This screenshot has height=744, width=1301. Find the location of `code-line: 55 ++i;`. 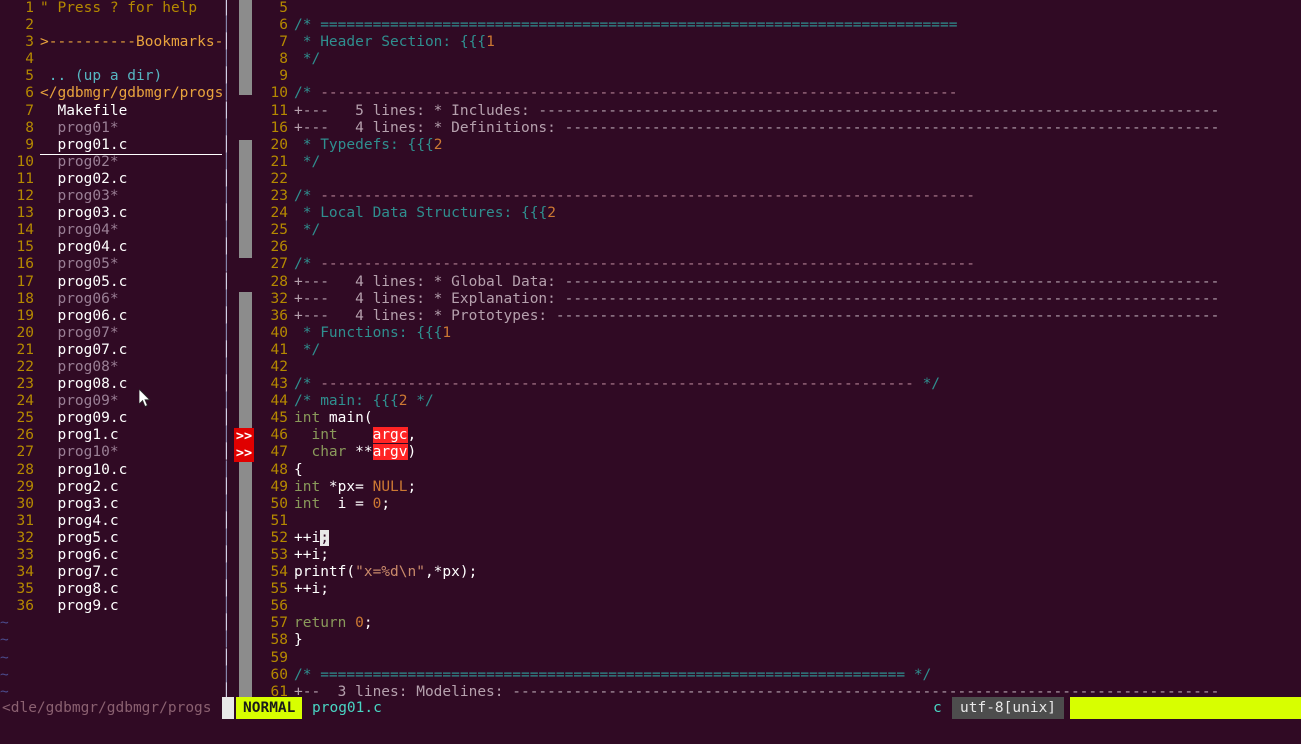

code-line: 55 ++i; is located at coordinates (777, 589).